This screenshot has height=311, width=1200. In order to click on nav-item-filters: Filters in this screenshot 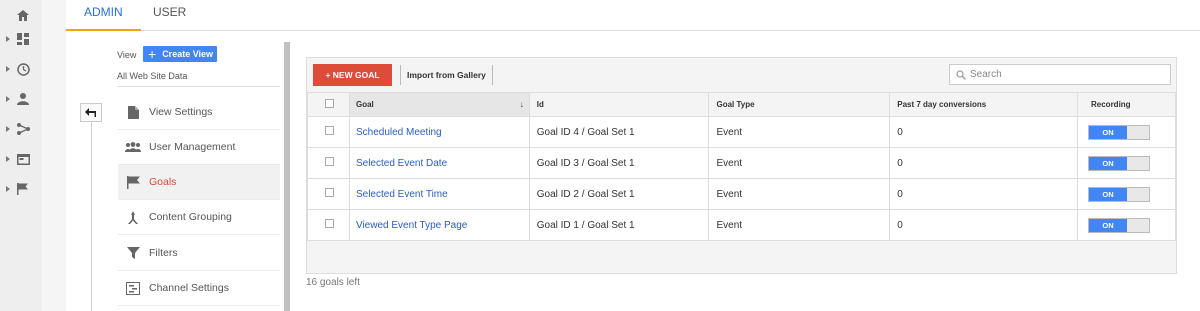, I will do `click(199, 253)`.